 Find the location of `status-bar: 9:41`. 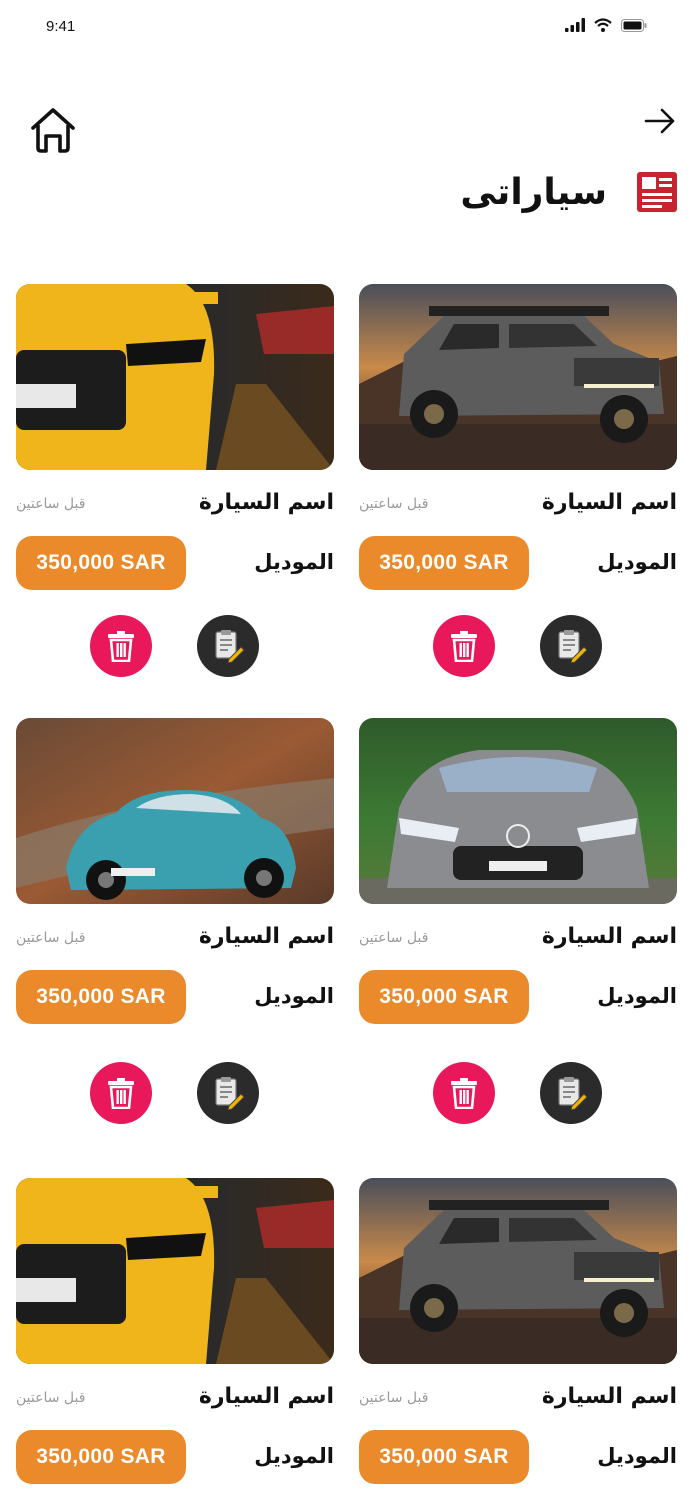

status-bar: 9:41 is located at coordinates (346, 28).